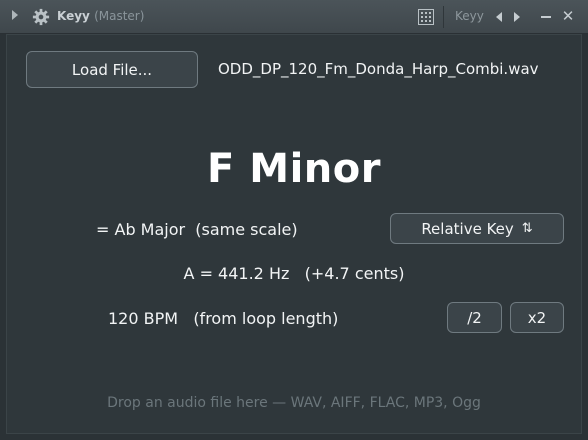 The height and width of the screenshot is (440, 588). I want to click on tuning-readout: A = 441.2 Hz (+4.7 cents), so click(294, 273).